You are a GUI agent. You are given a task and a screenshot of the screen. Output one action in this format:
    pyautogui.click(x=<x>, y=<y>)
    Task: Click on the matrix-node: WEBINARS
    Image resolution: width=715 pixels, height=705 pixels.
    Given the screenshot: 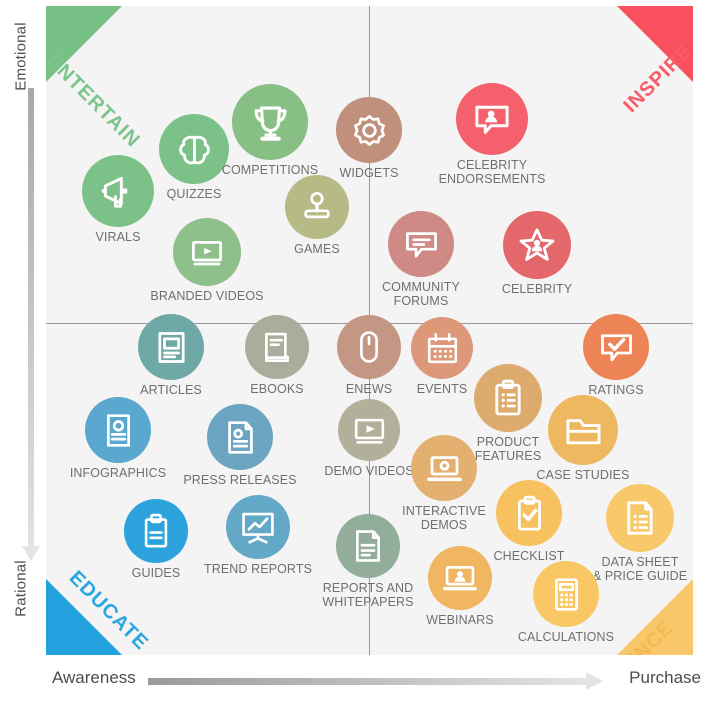 What is the action you would take?
    pyautogui.click(x=460, y=586)
    